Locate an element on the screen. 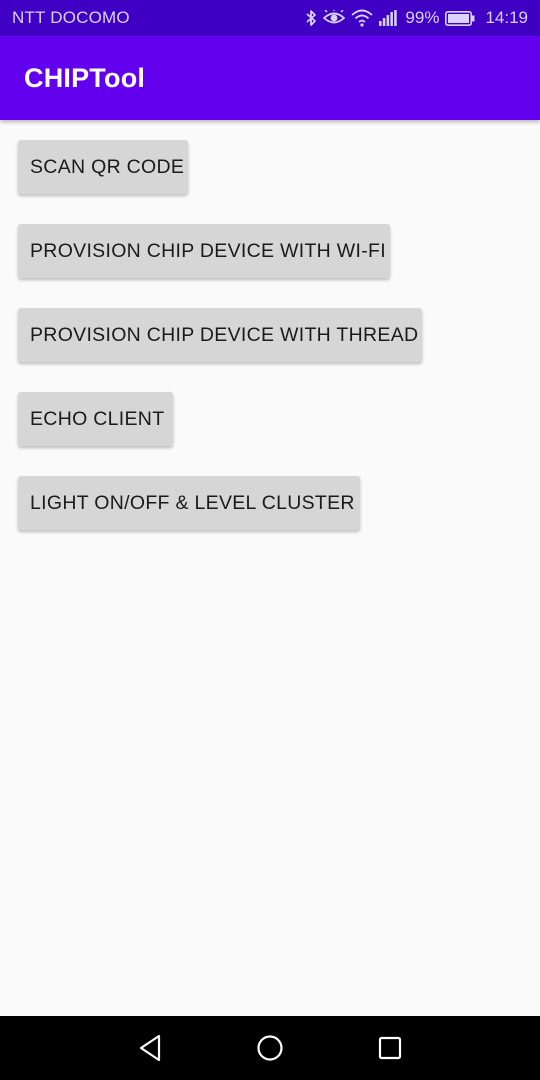 The width and height of the screenshot is (540, 1080). app-bar: CHIPTool is located at coordinates (270, 78).